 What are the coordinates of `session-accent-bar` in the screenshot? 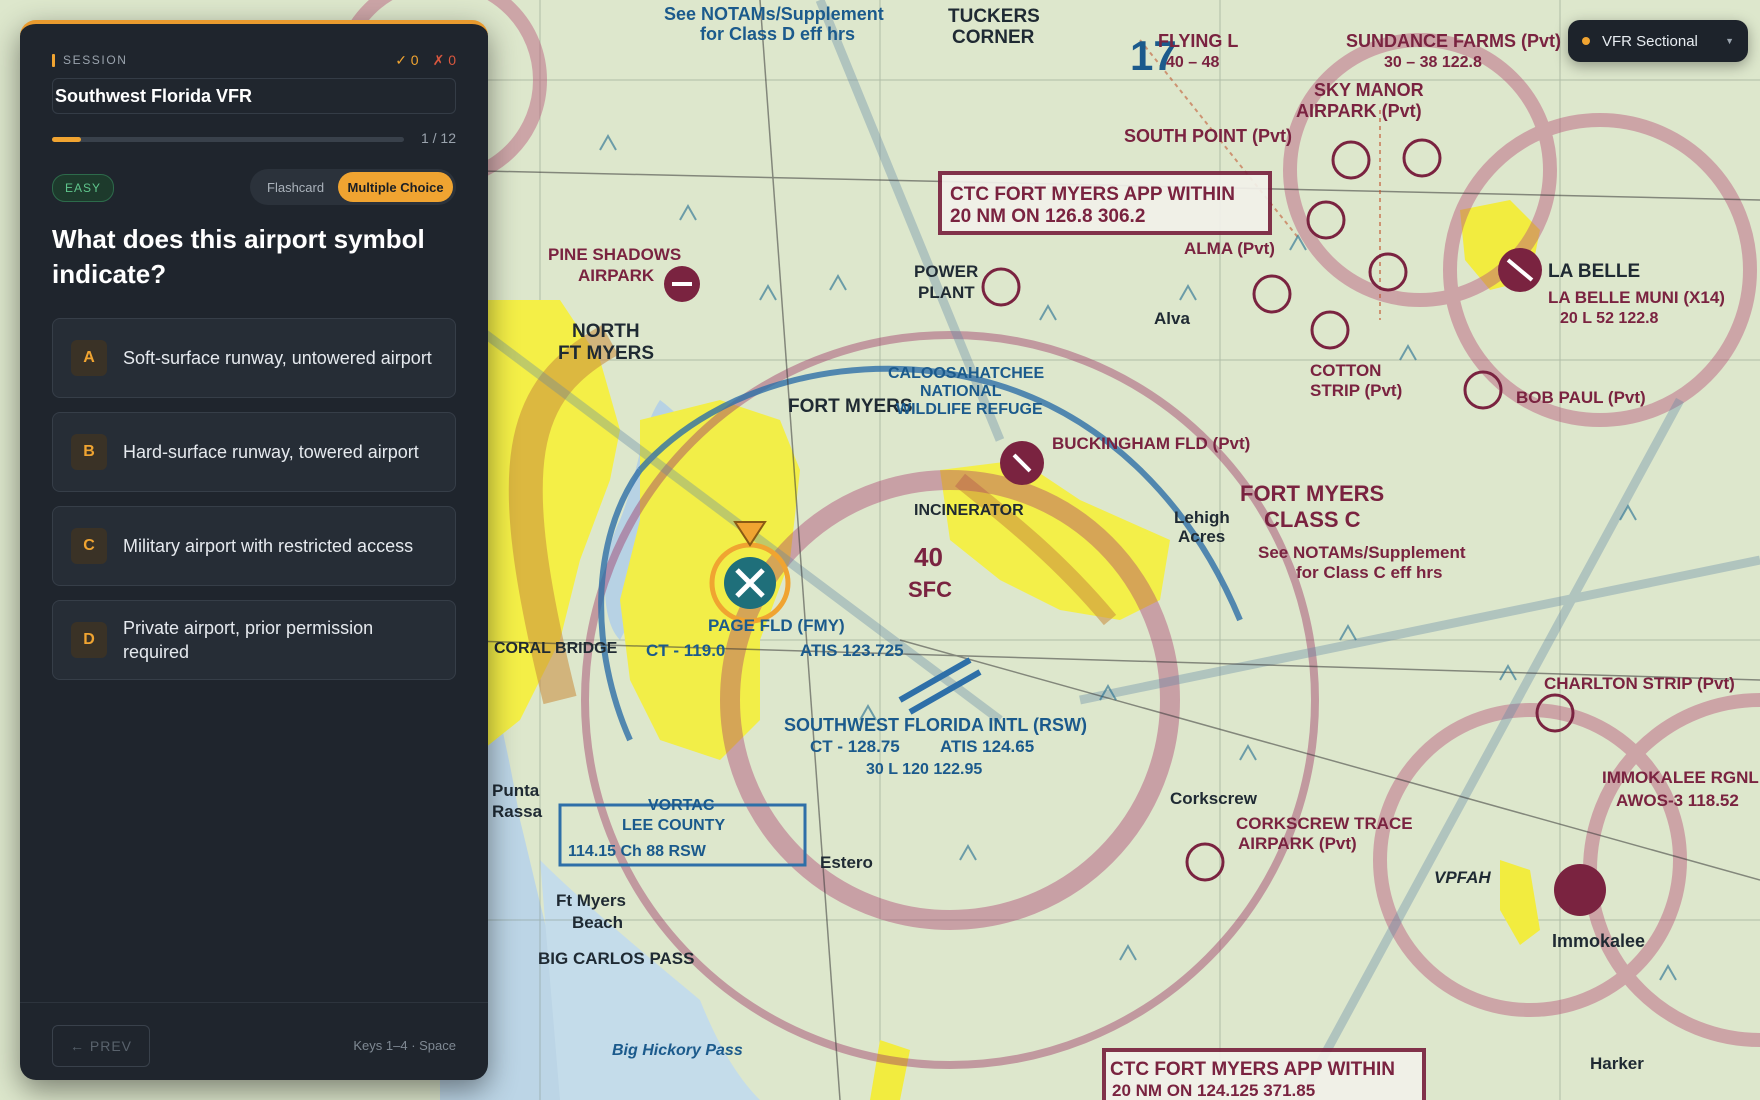 It's located at (53, 60).